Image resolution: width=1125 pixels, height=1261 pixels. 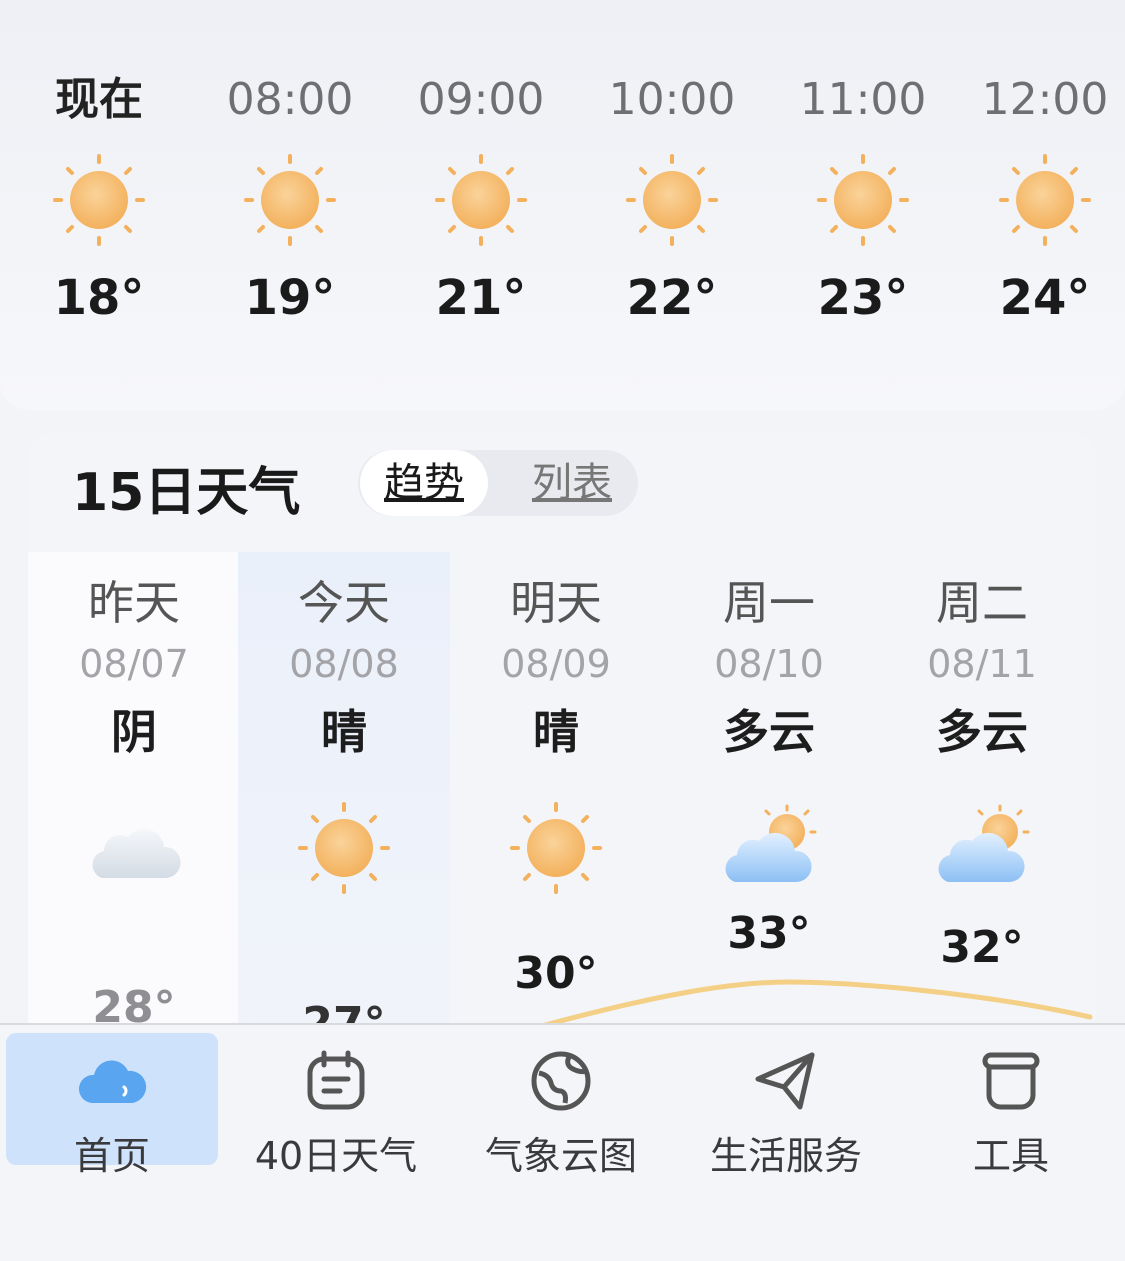 I want to click on hourly-item-0: 现在 18°, so click(x=99, y=198).